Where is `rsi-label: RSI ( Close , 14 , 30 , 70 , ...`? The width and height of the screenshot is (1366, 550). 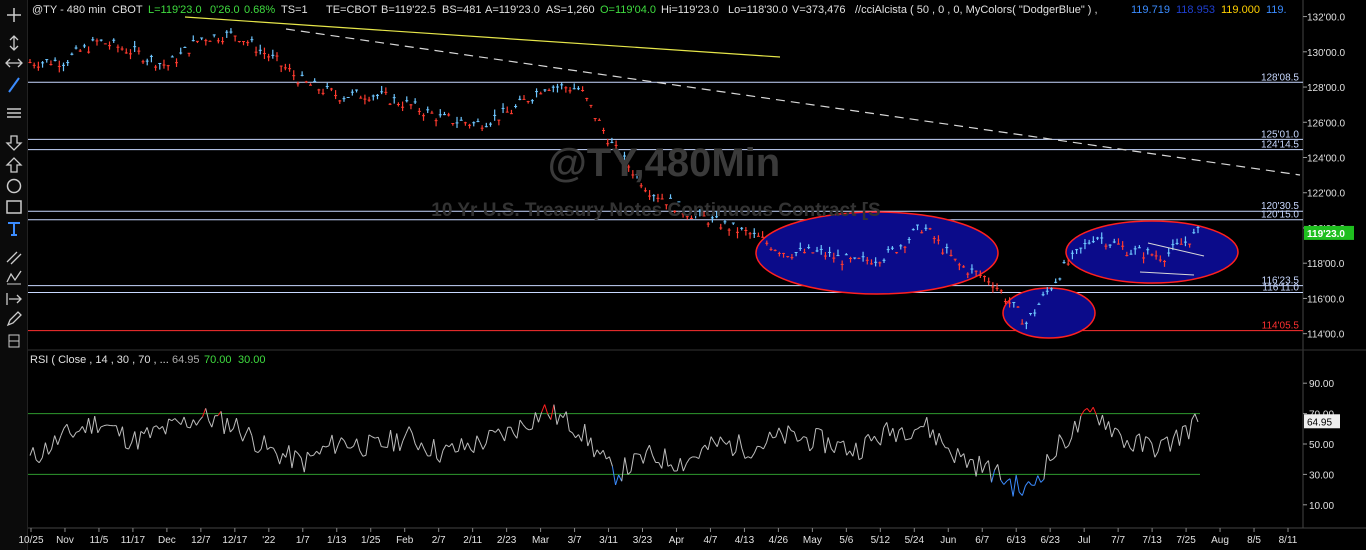 rsi-label: RSI ( Close , 14 , 30 , 70 , ... is located at coordinates (99, 360).